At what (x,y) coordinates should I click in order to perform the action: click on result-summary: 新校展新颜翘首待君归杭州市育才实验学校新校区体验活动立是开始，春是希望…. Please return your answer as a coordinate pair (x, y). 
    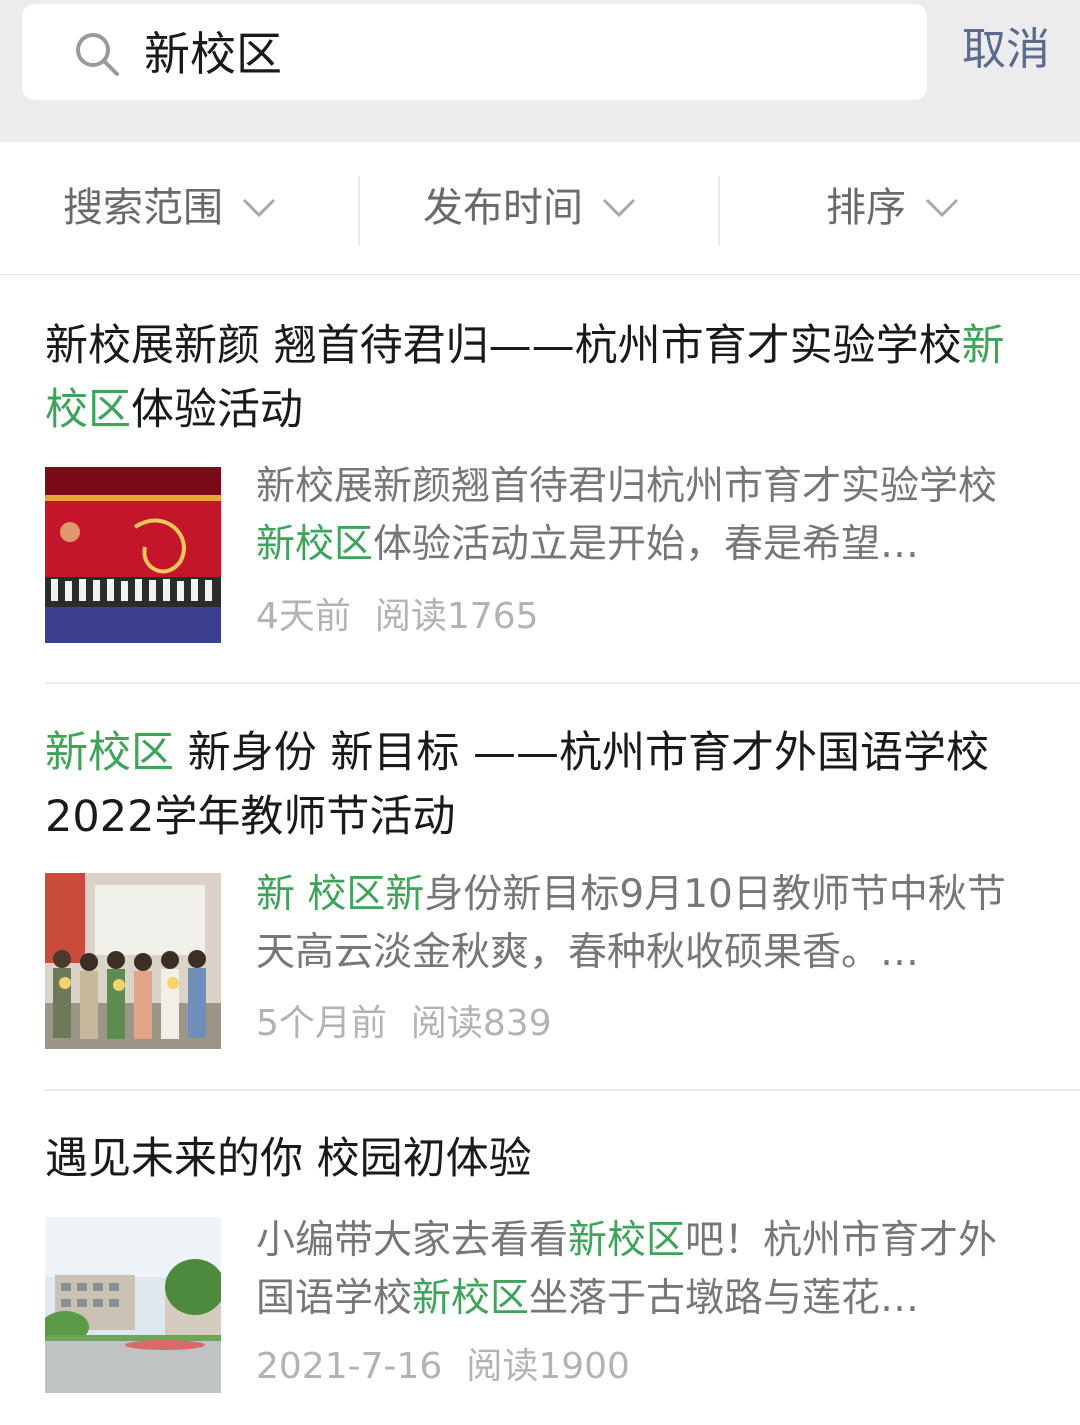
    Looking at the image, I should click on (627, 515).